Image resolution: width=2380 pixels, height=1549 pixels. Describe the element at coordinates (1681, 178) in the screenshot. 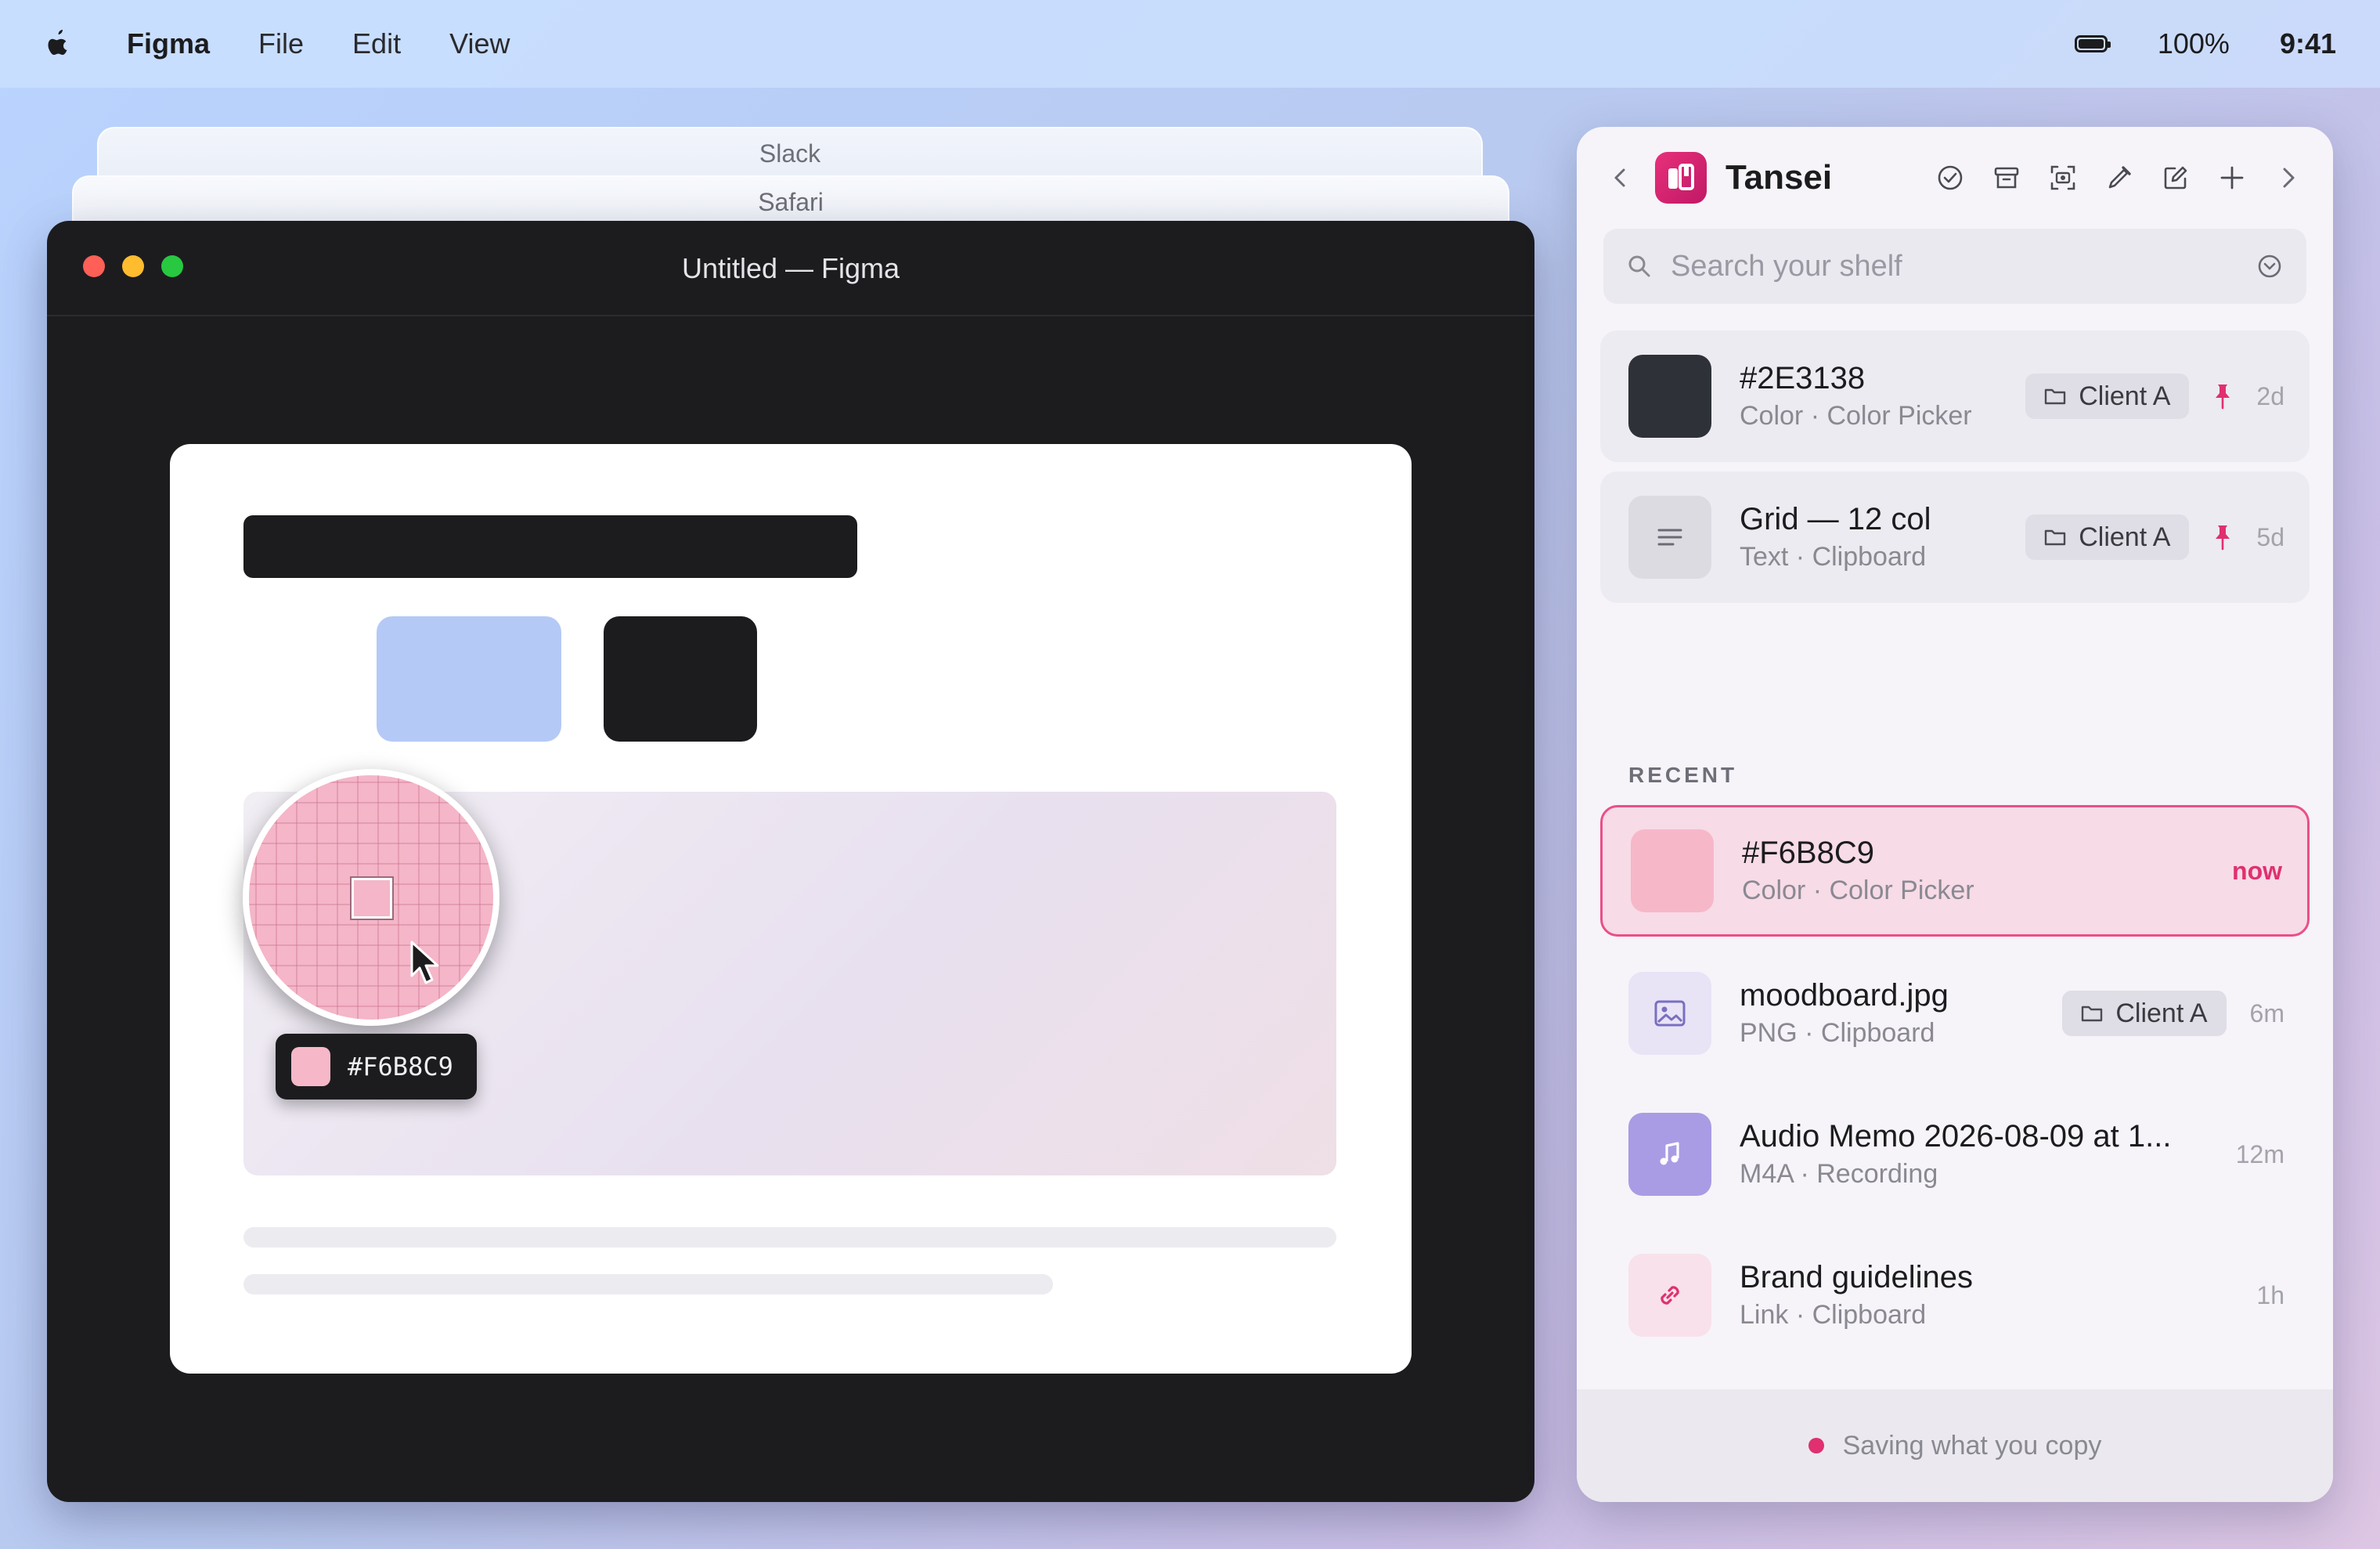

I see `tansei-logo-icon` at that location.